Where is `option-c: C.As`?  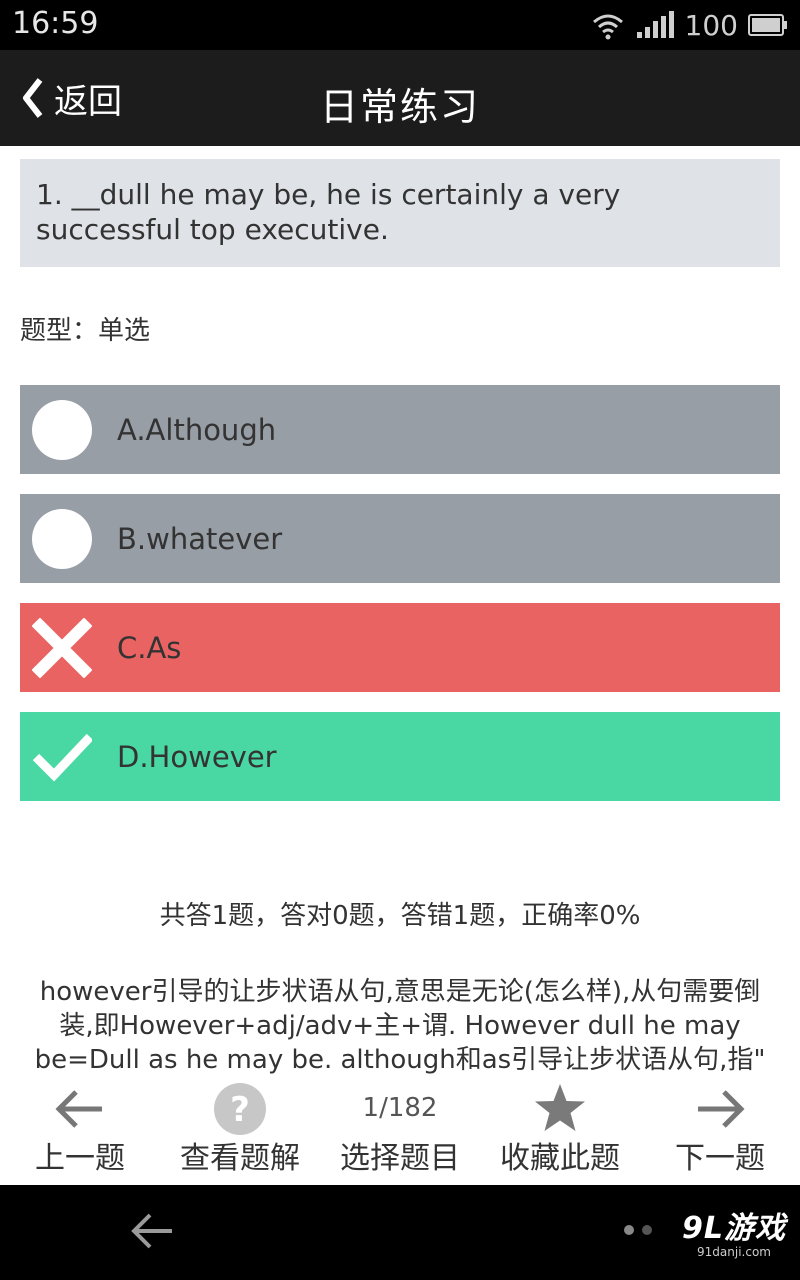 option-c: C.As is located at coordinates (400, 647).